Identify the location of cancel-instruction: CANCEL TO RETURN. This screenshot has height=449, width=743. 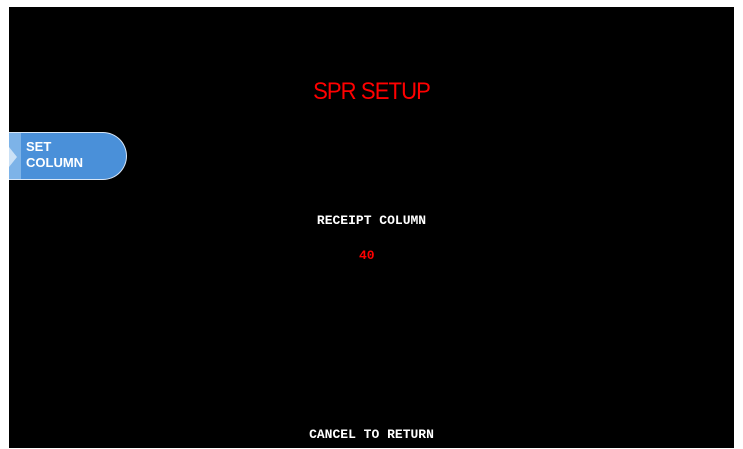
(371, 434).